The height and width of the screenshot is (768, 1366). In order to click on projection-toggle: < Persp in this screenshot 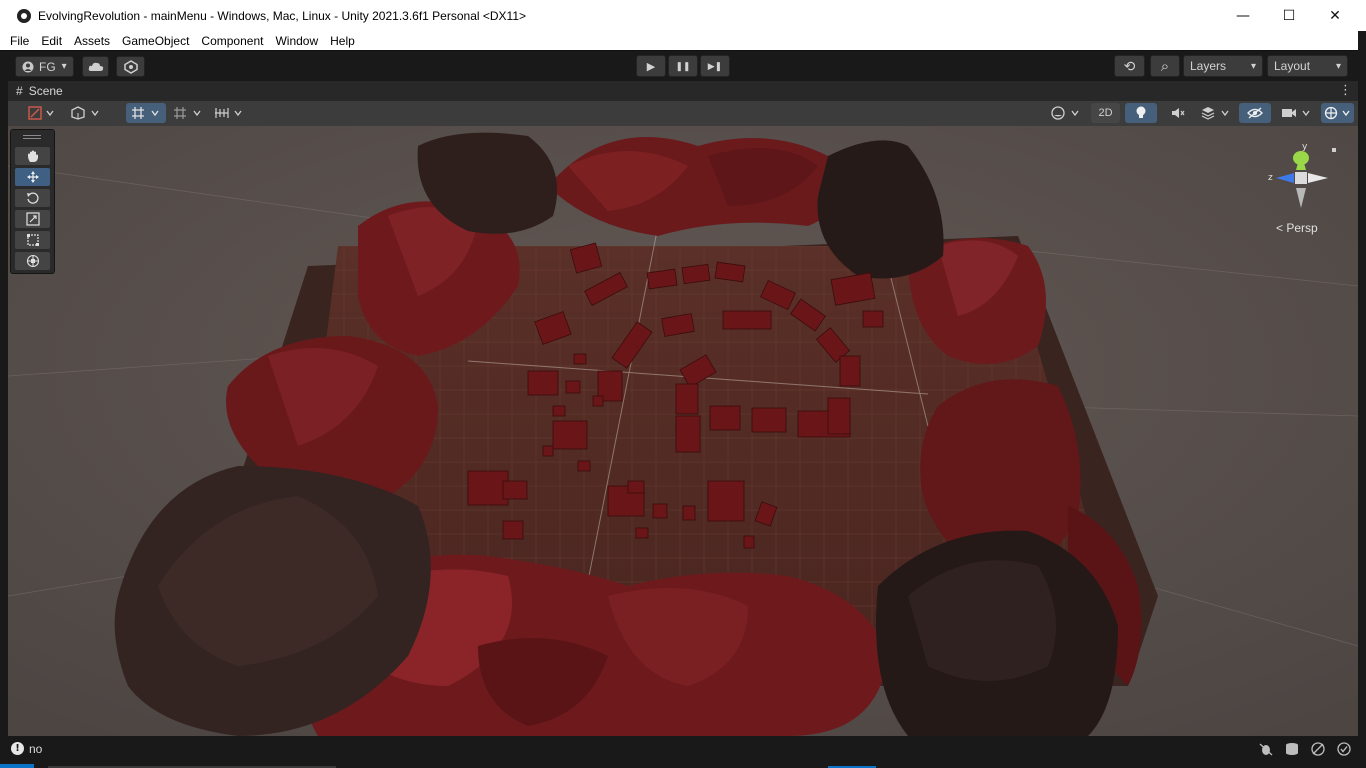, I will do `click(1297, 228)`.